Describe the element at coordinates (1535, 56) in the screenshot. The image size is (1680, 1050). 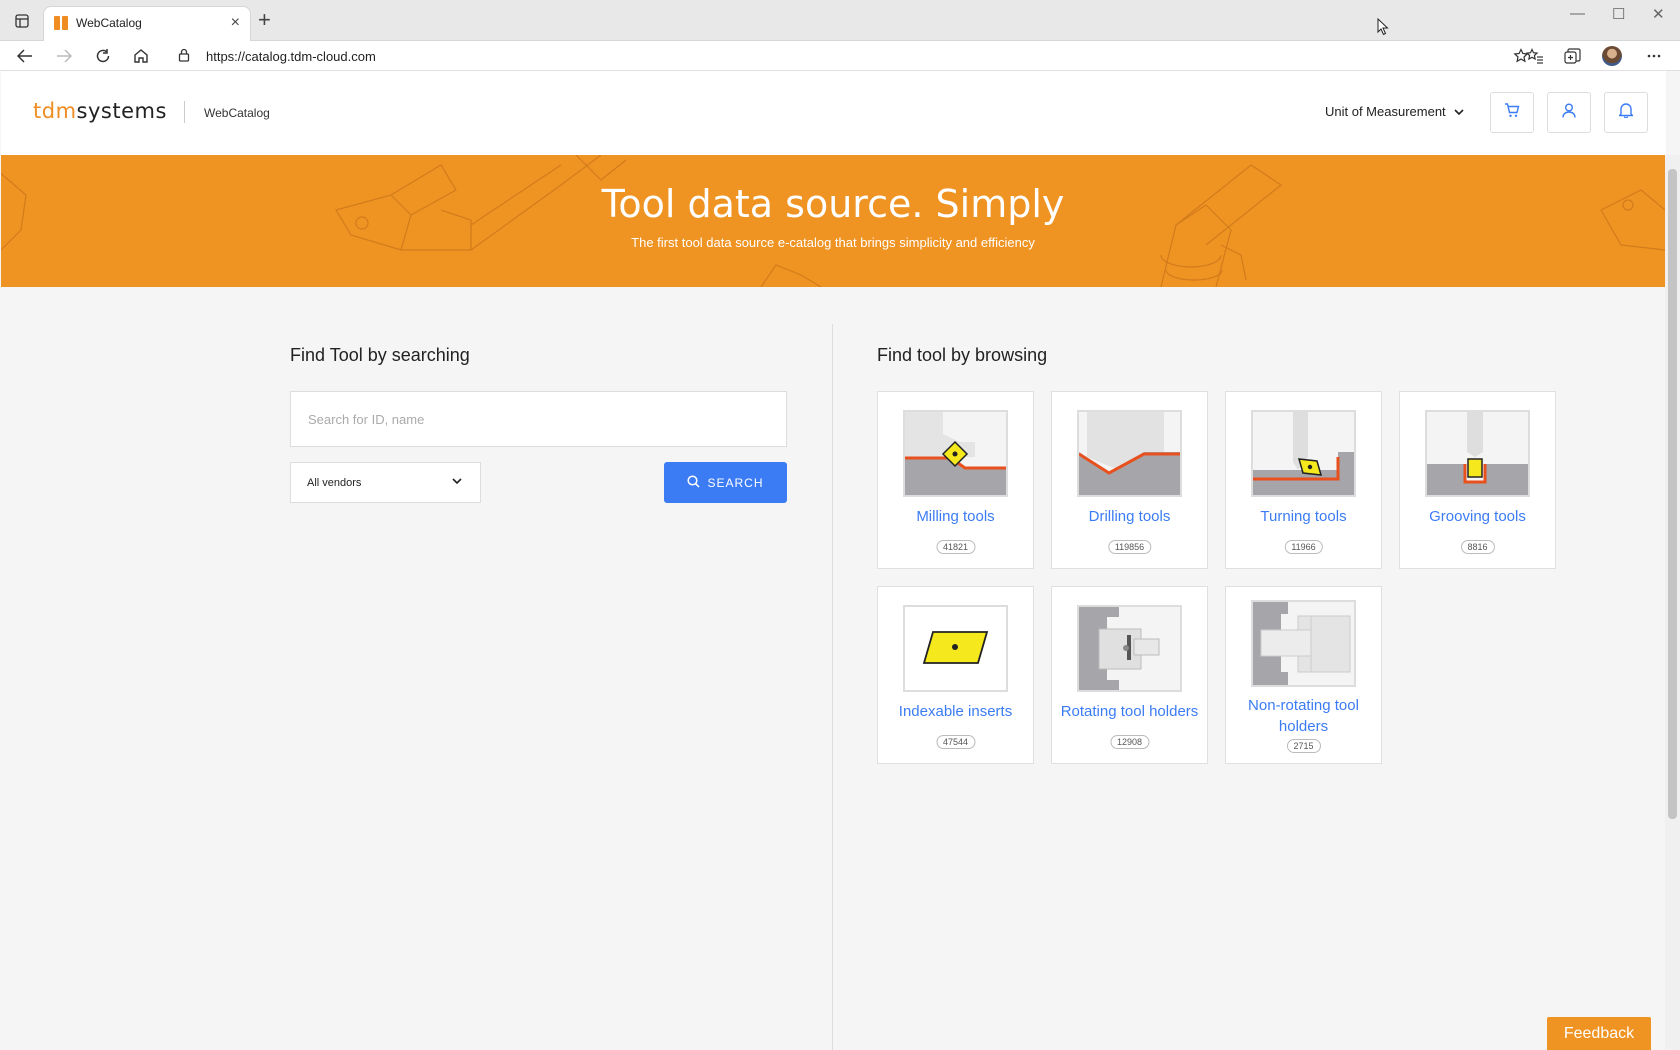
I see `favorites-icon` at that location.